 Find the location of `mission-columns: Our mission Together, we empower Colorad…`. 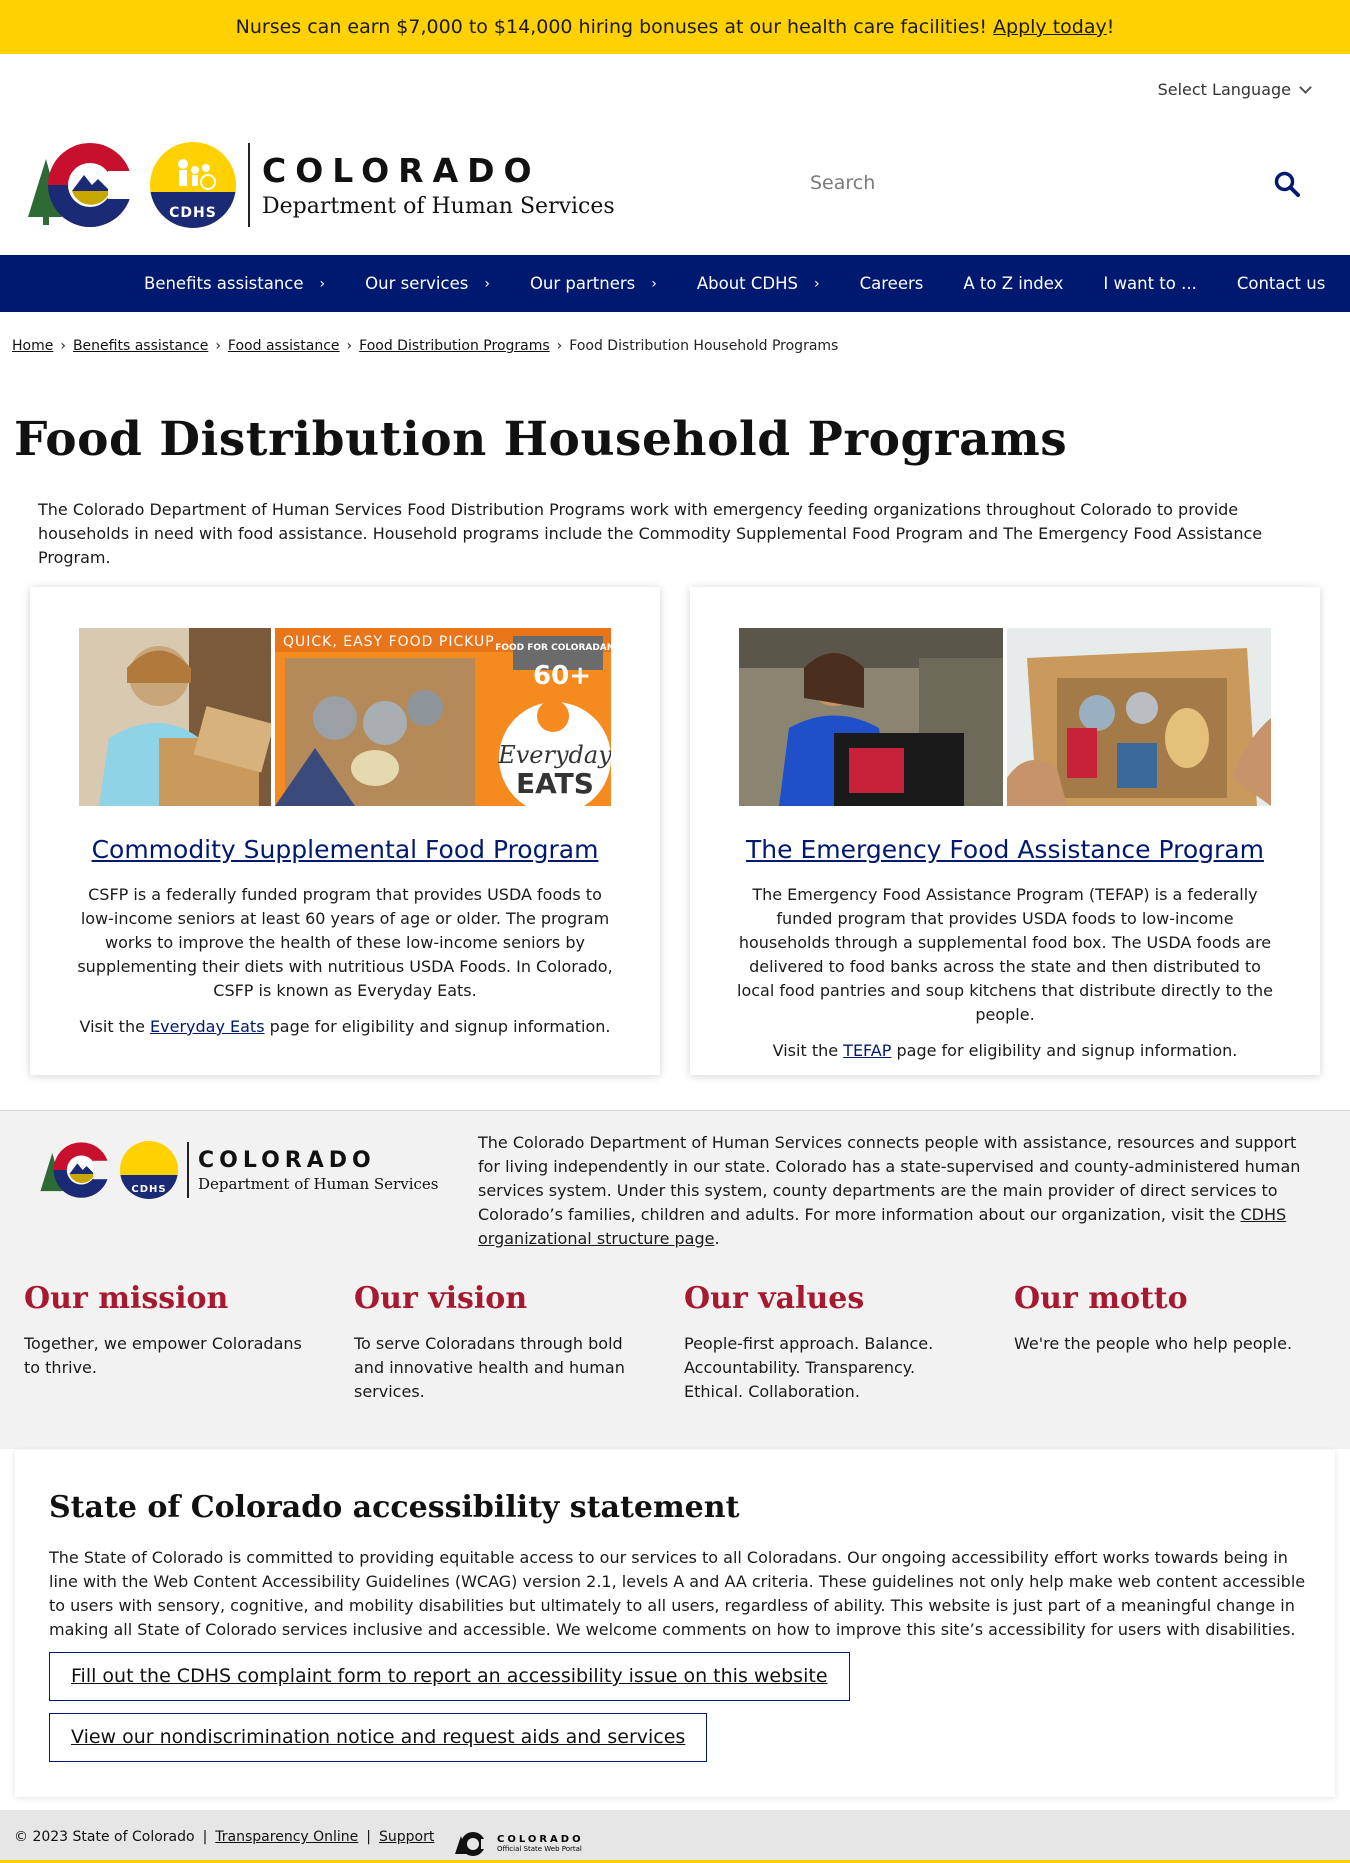

mission-columns: Our mission Together, we empower Colorad… is located at coordinates (684, 1342).